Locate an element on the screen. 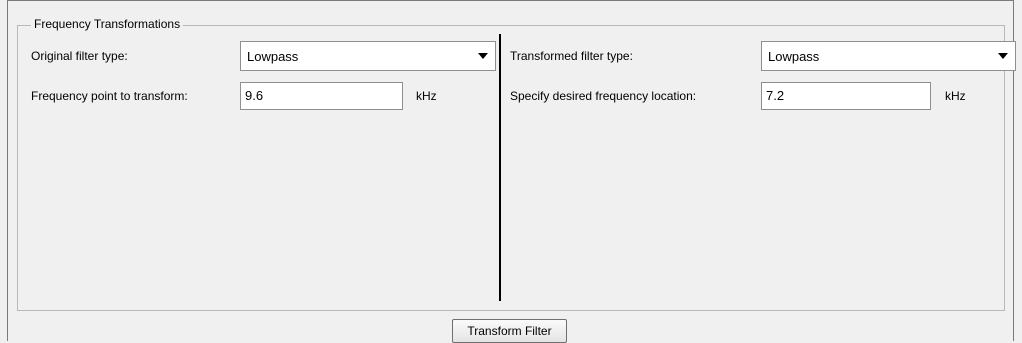 This screenshot has height=343, width=1022. transformed-filter-type-value: Lowpass is located at coordinates (794, 56).